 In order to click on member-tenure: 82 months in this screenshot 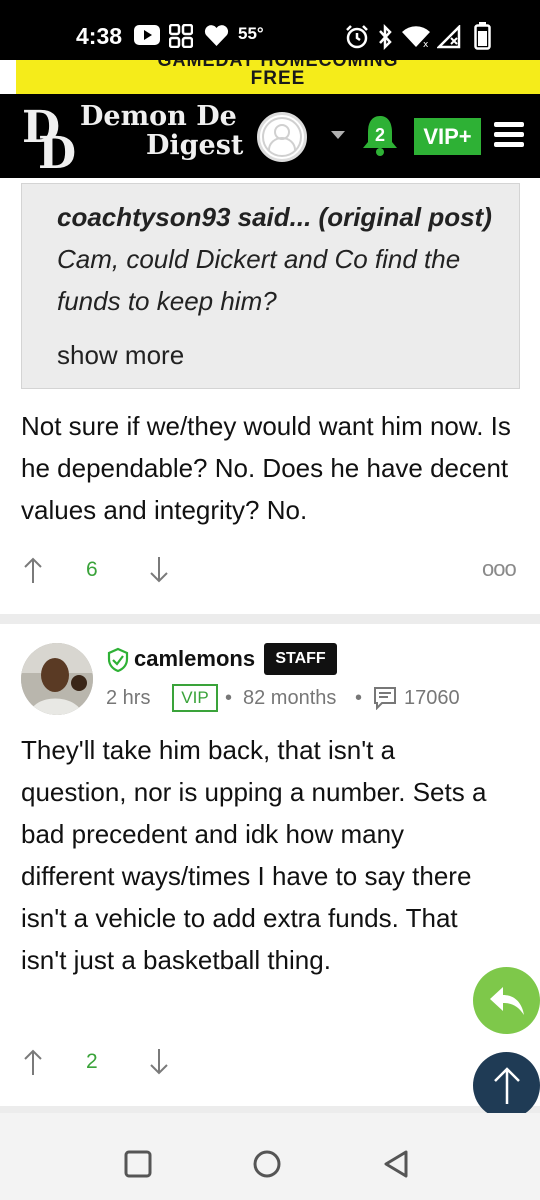, I will do `click(290, 698)`.